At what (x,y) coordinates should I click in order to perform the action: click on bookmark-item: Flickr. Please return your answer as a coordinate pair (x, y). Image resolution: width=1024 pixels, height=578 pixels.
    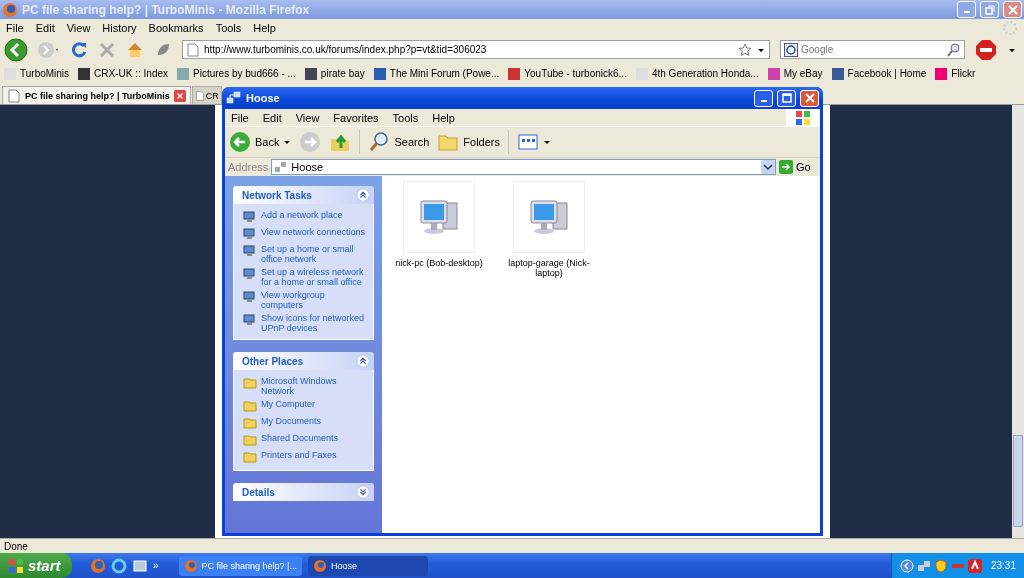
    Looking at the image, I should click on (955, 73).